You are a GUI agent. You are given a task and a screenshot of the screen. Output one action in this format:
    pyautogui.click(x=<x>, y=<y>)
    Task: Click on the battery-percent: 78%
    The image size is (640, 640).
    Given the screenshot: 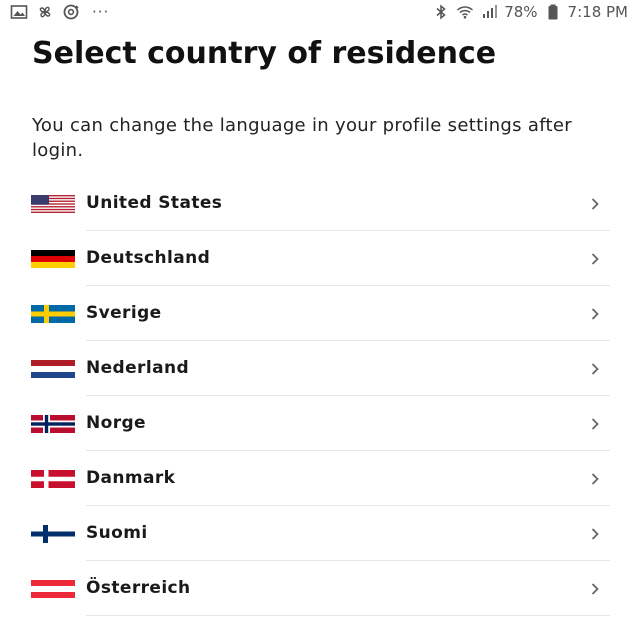 What is the action you would take?
    pyautogui.click(x=521, y=12)
    